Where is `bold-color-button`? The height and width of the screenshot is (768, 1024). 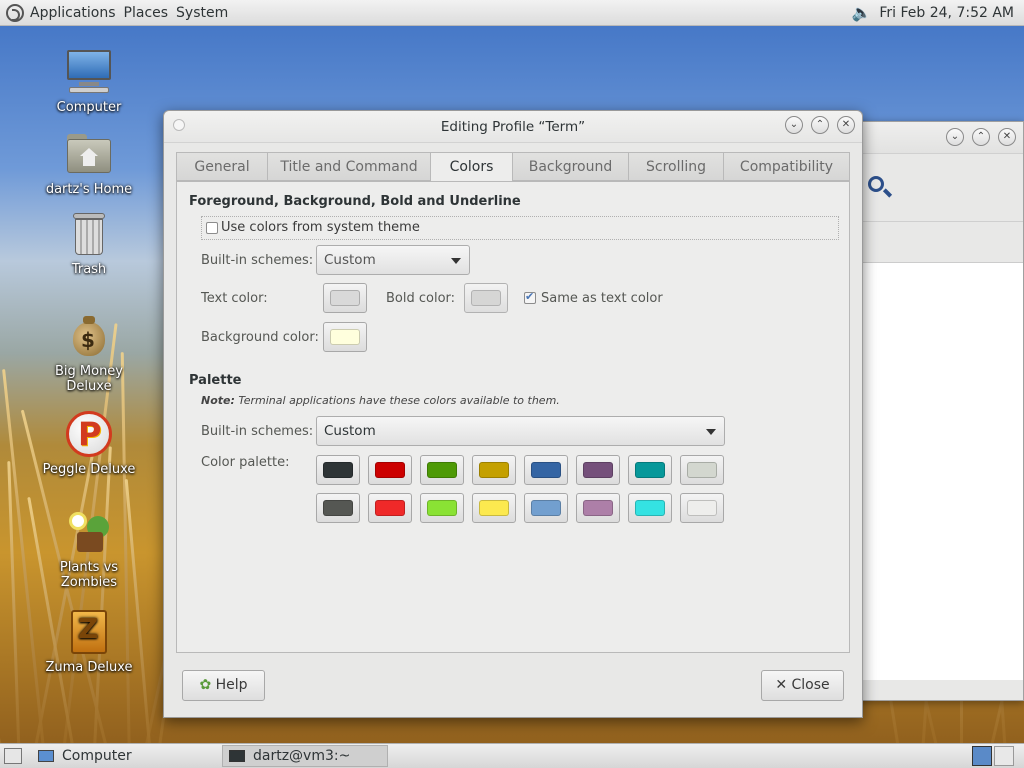
bold-color-button is located at coordinates (486, 298).